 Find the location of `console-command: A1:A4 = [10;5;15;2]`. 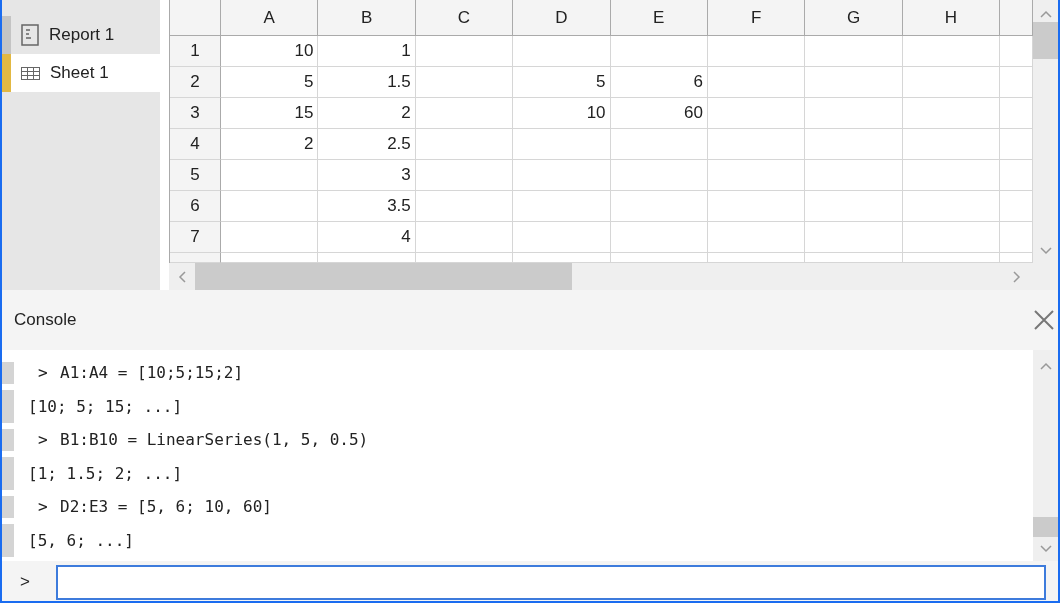

console-command: A1:A4 = [10;5;15;2] is located at coordinates (152, 373).